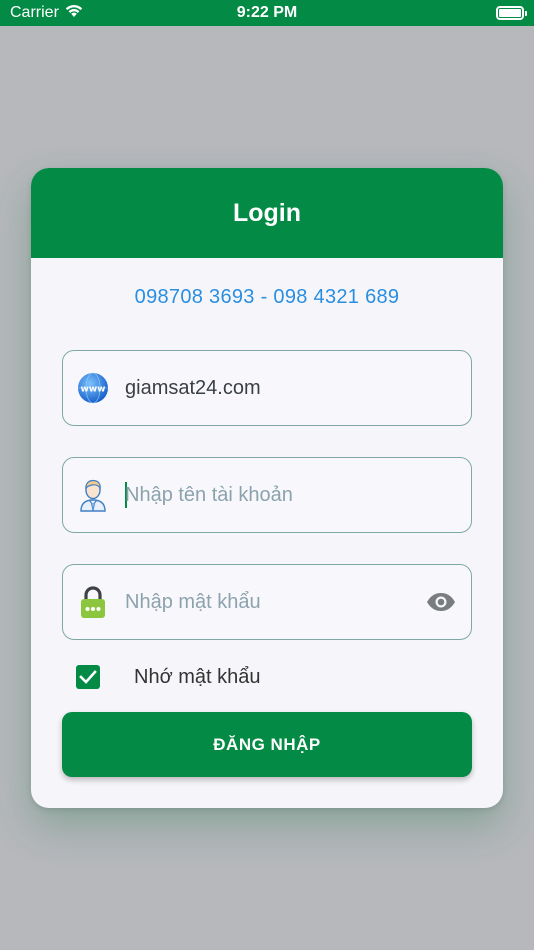  What do you see at coordinates (511, 13) in the screenshot?
I see `battery-icon` at bounding box center [511, 13].